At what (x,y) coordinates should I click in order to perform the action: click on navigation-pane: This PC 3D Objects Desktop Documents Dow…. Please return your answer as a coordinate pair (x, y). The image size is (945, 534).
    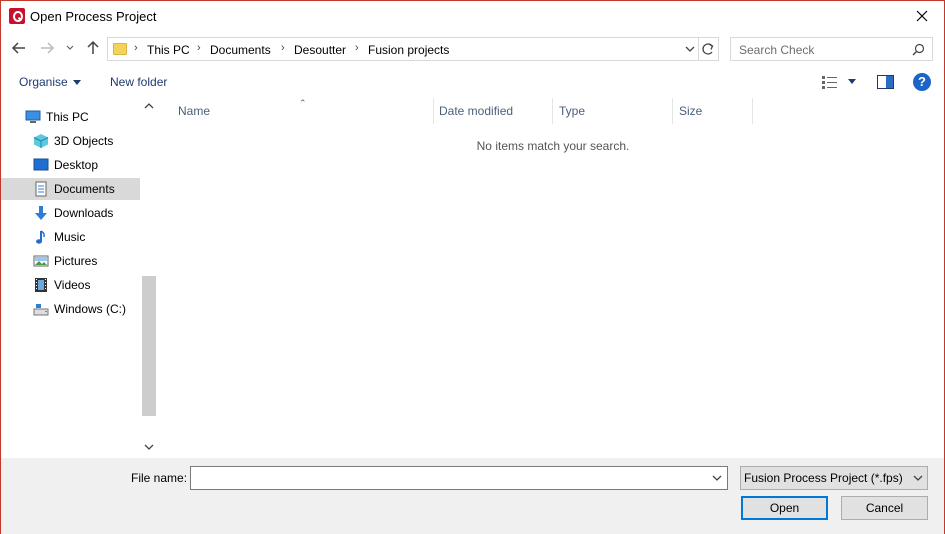
    Looking at the image, I should click on (79, 278).